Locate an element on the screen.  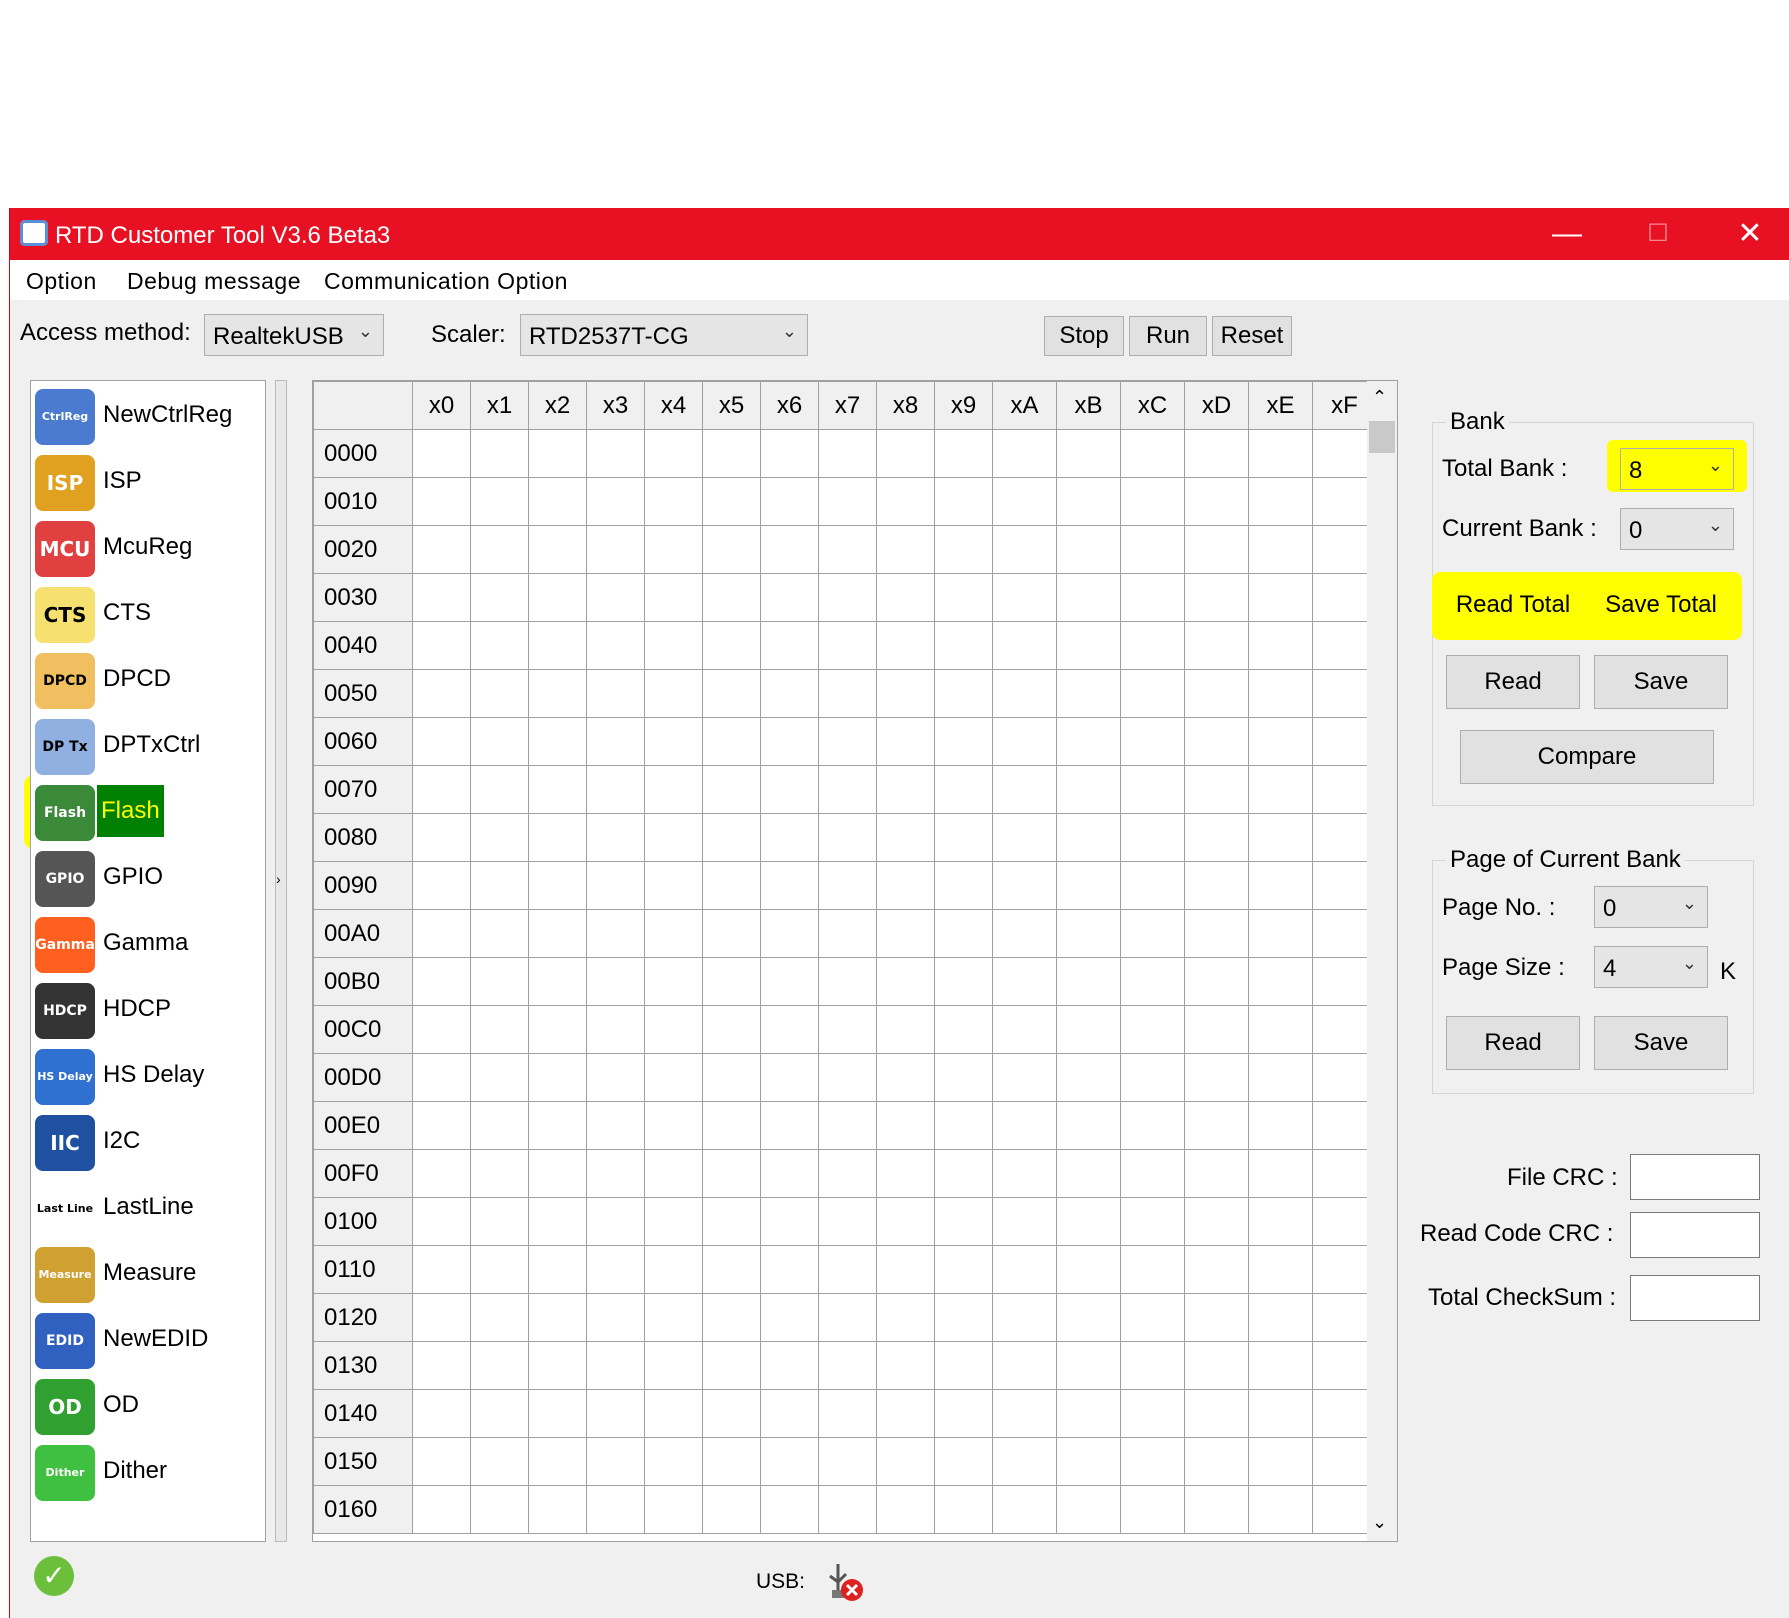
maximize-button: ☐ is located at coordinates (1658, 234).